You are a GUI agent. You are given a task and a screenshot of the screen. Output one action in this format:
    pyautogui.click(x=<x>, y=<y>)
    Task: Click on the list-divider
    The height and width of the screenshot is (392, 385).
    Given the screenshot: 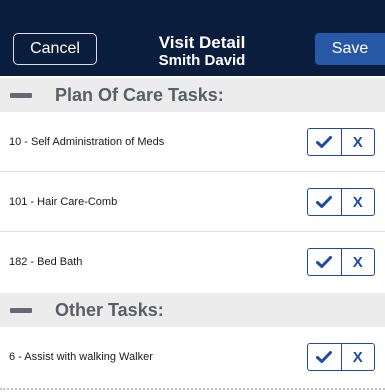 What is the action you would take?
    pyautogui.click(x=192, y=389)
    